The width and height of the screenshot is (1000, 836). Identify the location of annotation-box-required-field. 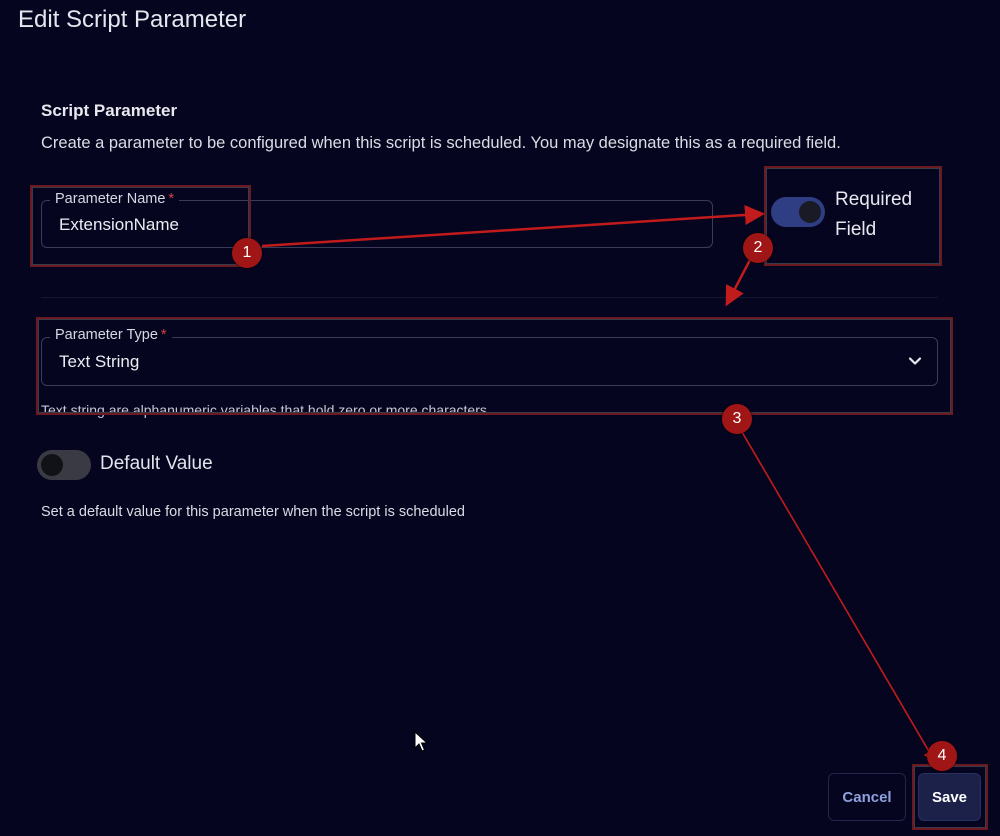
(853, 216).